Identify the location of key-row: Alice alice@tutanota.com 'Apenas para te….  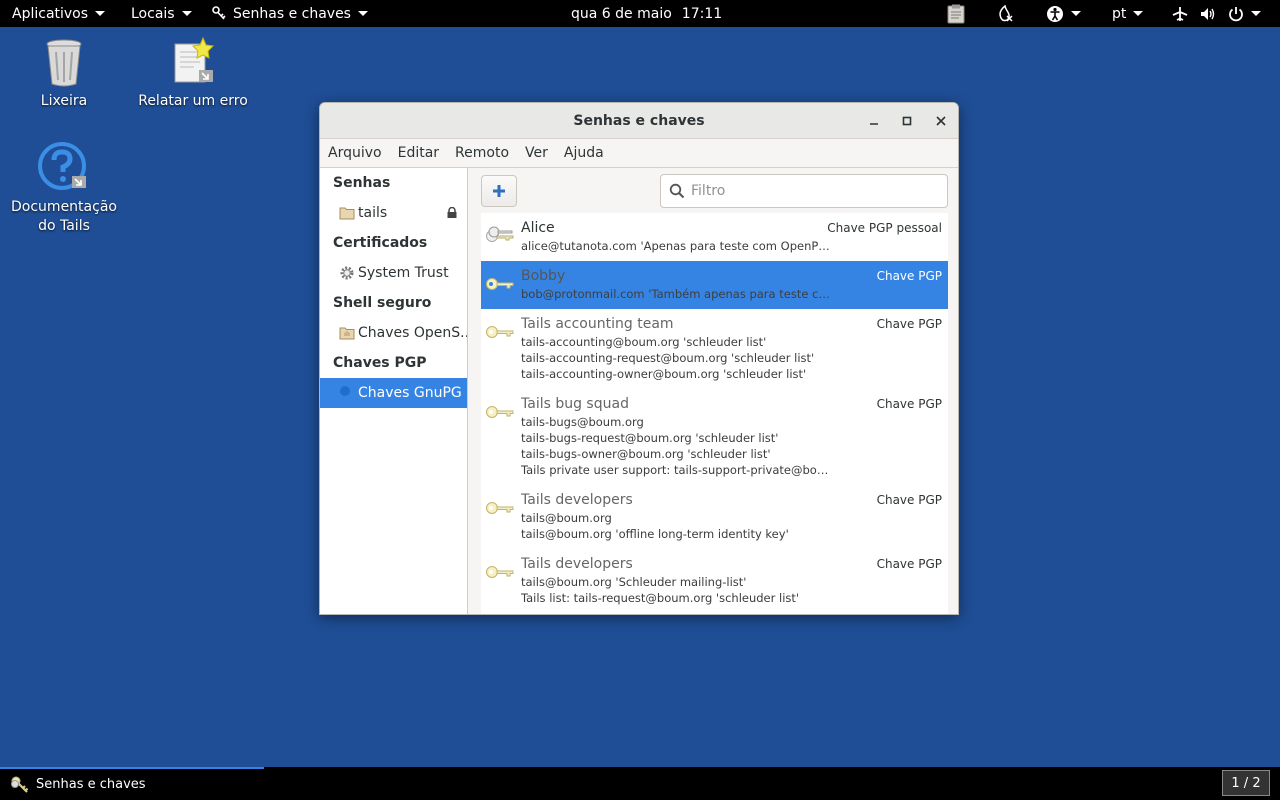
(714, 237).